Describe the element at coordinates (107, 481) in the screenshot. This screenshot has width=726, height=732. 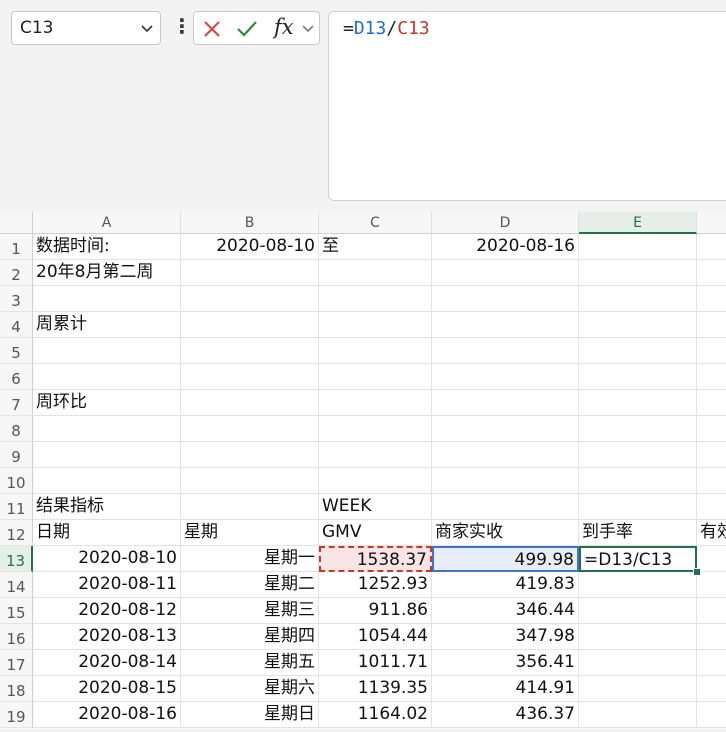
I see `cell-a10` at that location.